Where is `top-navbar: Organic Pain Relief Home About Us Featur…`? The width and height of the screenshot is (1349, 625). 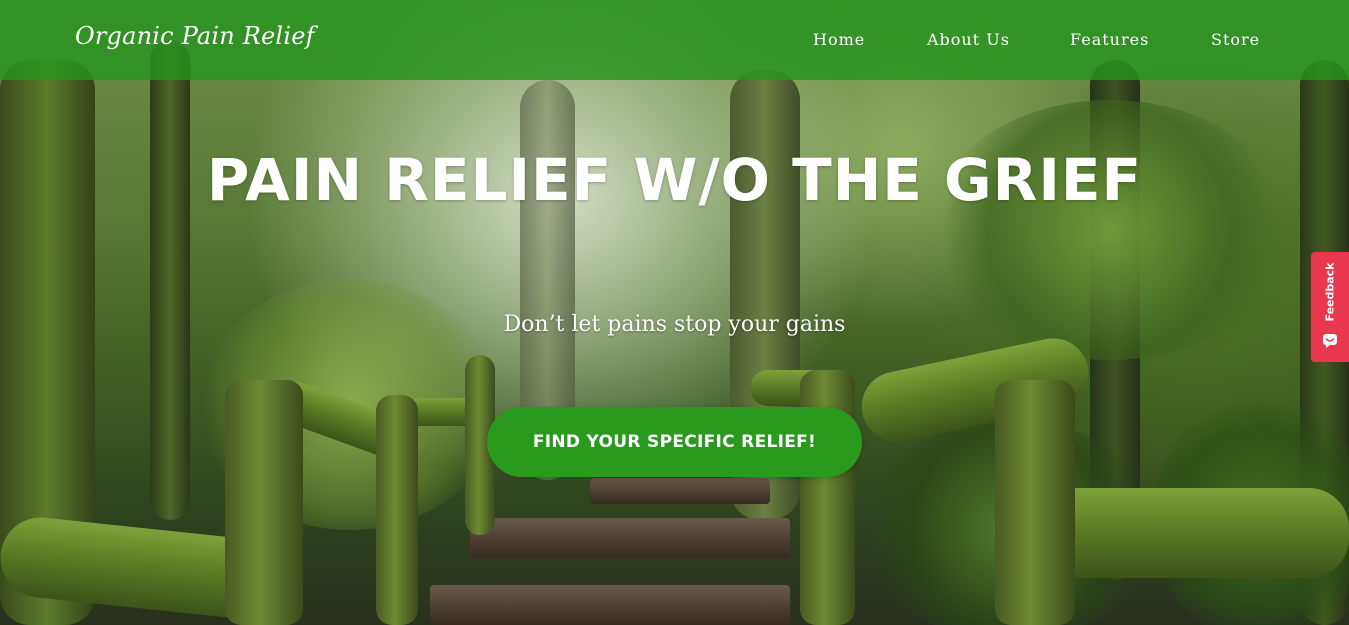 top-navbar: Organic Pain Relief Home About Us Featur… is located at coordinates (674, 40).